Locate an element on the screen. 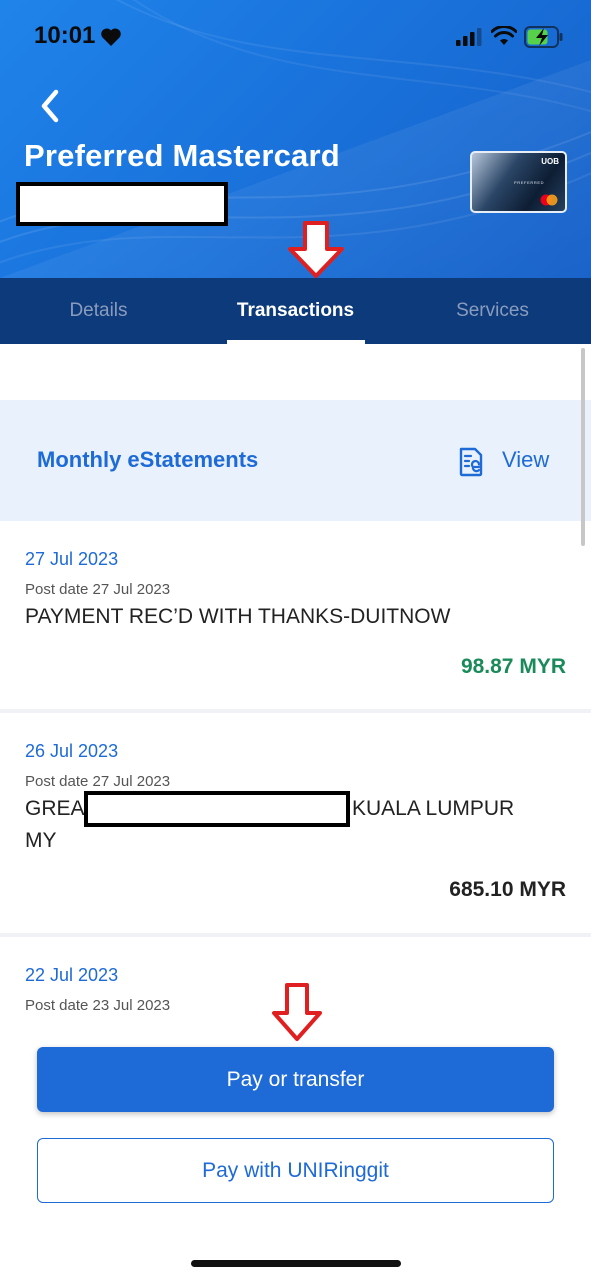  scrollbar is located at coordinates (583, 447).